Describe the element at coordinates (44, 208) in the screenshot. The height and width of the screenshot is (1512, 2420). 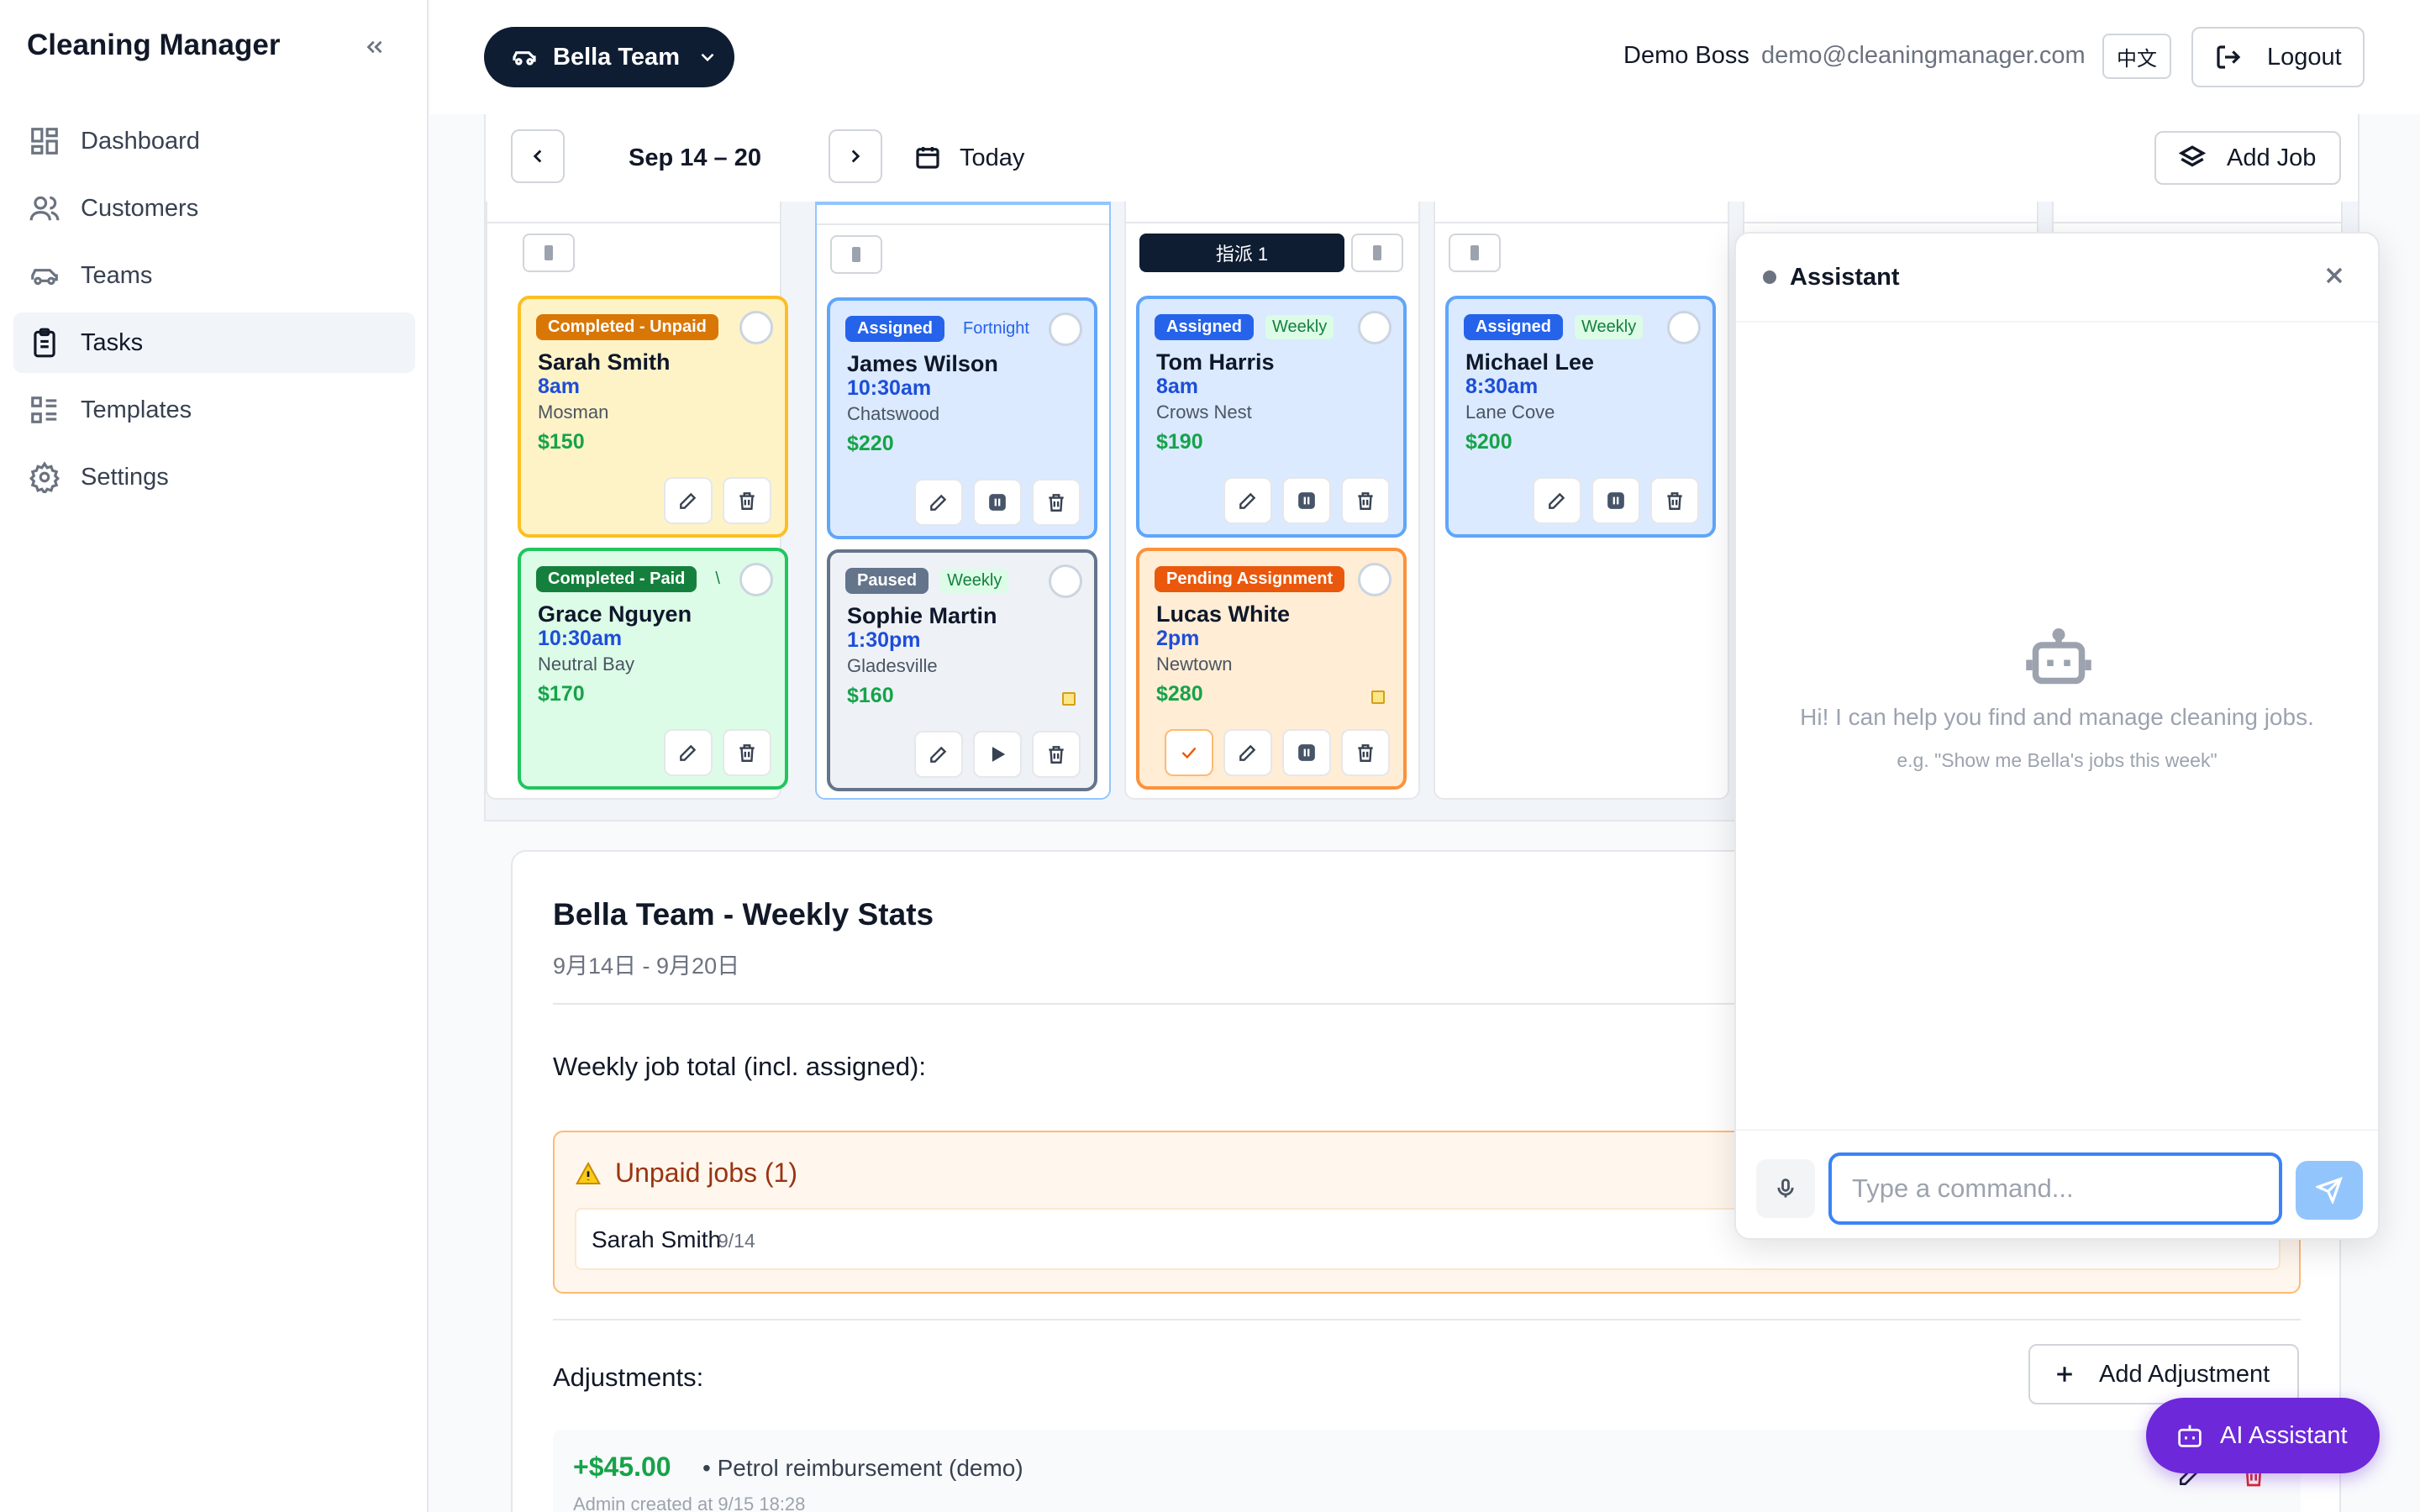
I see `users-icon` at that location.